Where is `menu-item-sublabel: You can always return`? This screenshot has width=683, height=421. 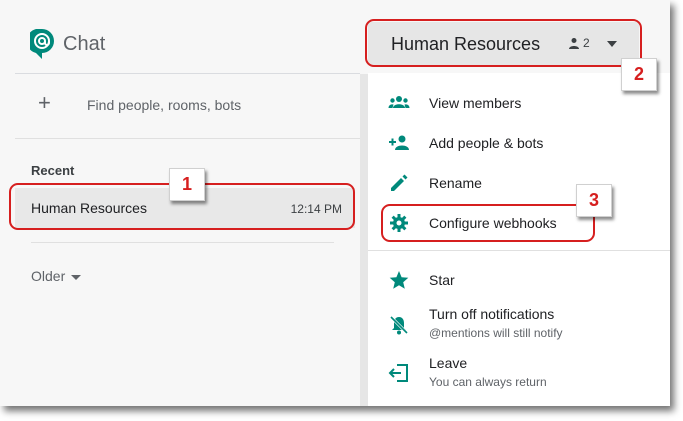
menu-item-sublabel: You can always return is located at coordinates (488, 382).